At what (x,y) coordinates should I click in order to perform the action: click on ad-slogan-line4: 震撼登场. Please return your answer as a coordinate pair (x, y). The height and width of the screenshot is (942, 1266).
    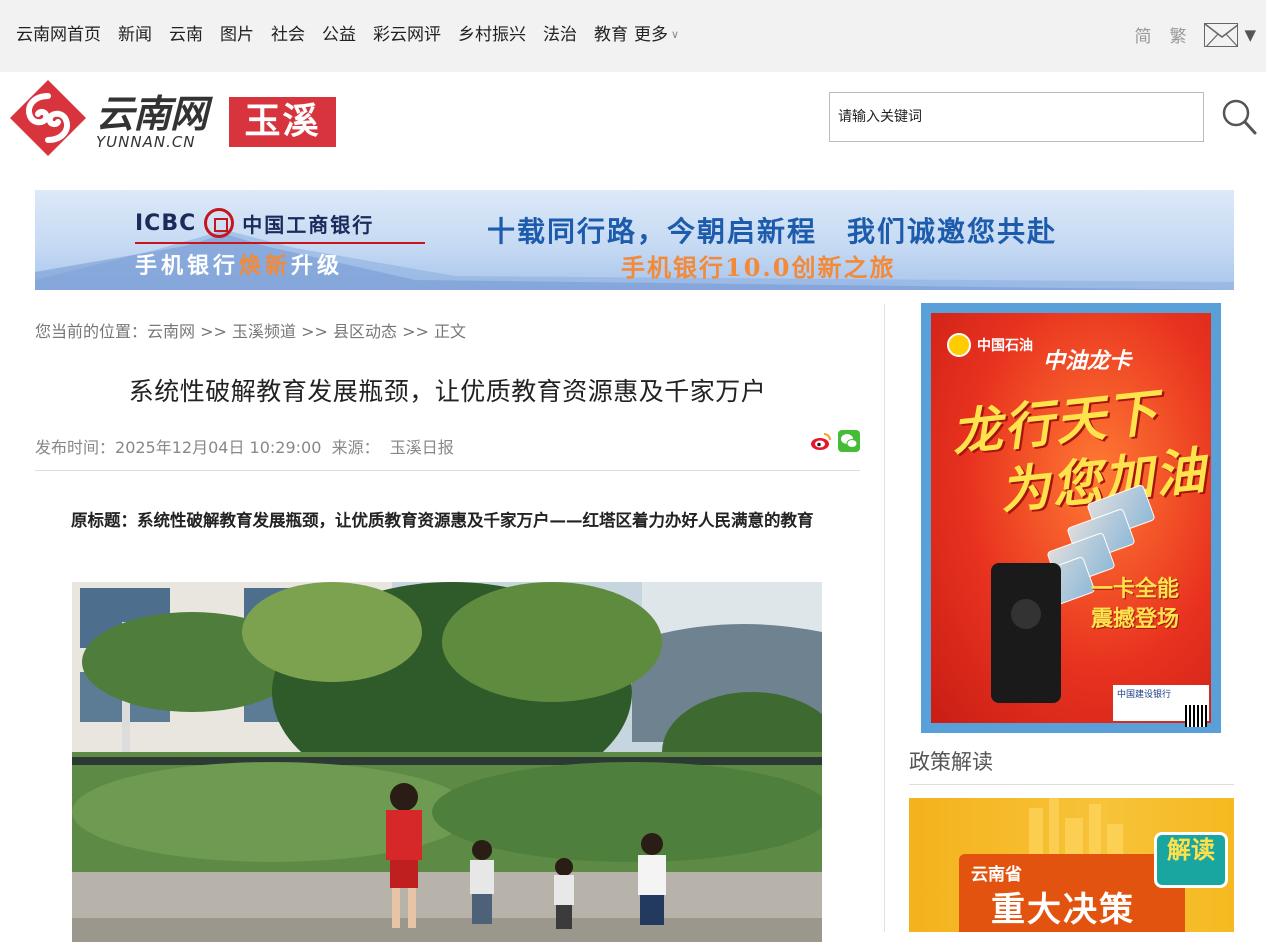
    Looking at the image, I should click on (1135, 619).